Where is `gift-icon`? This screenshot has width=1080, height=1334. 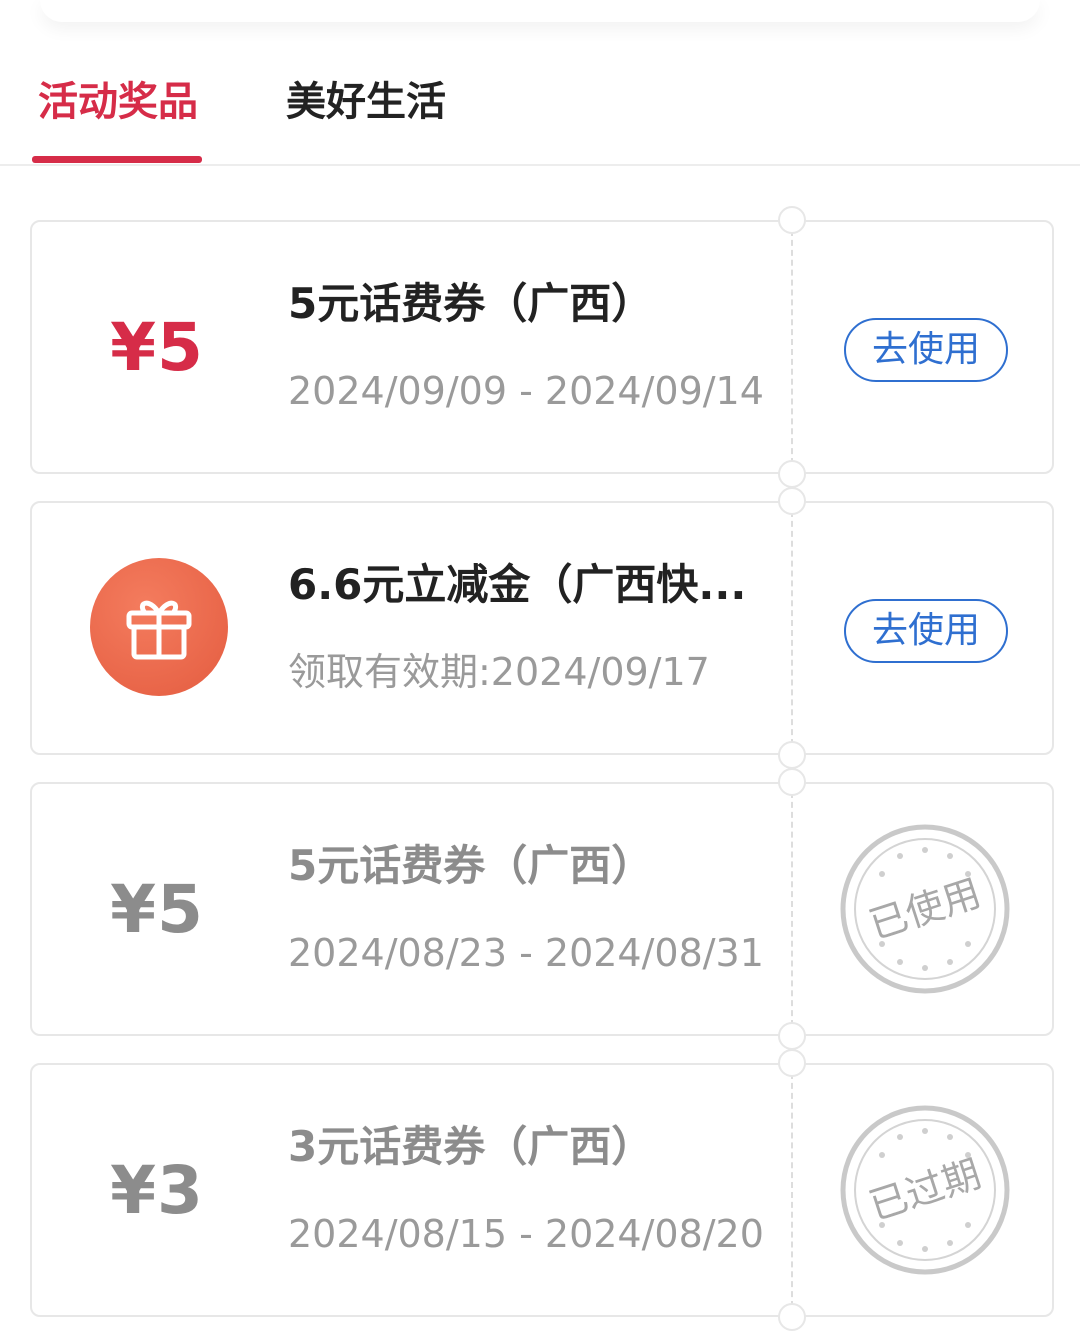
gift-icon is located at coordinates (159, 627).